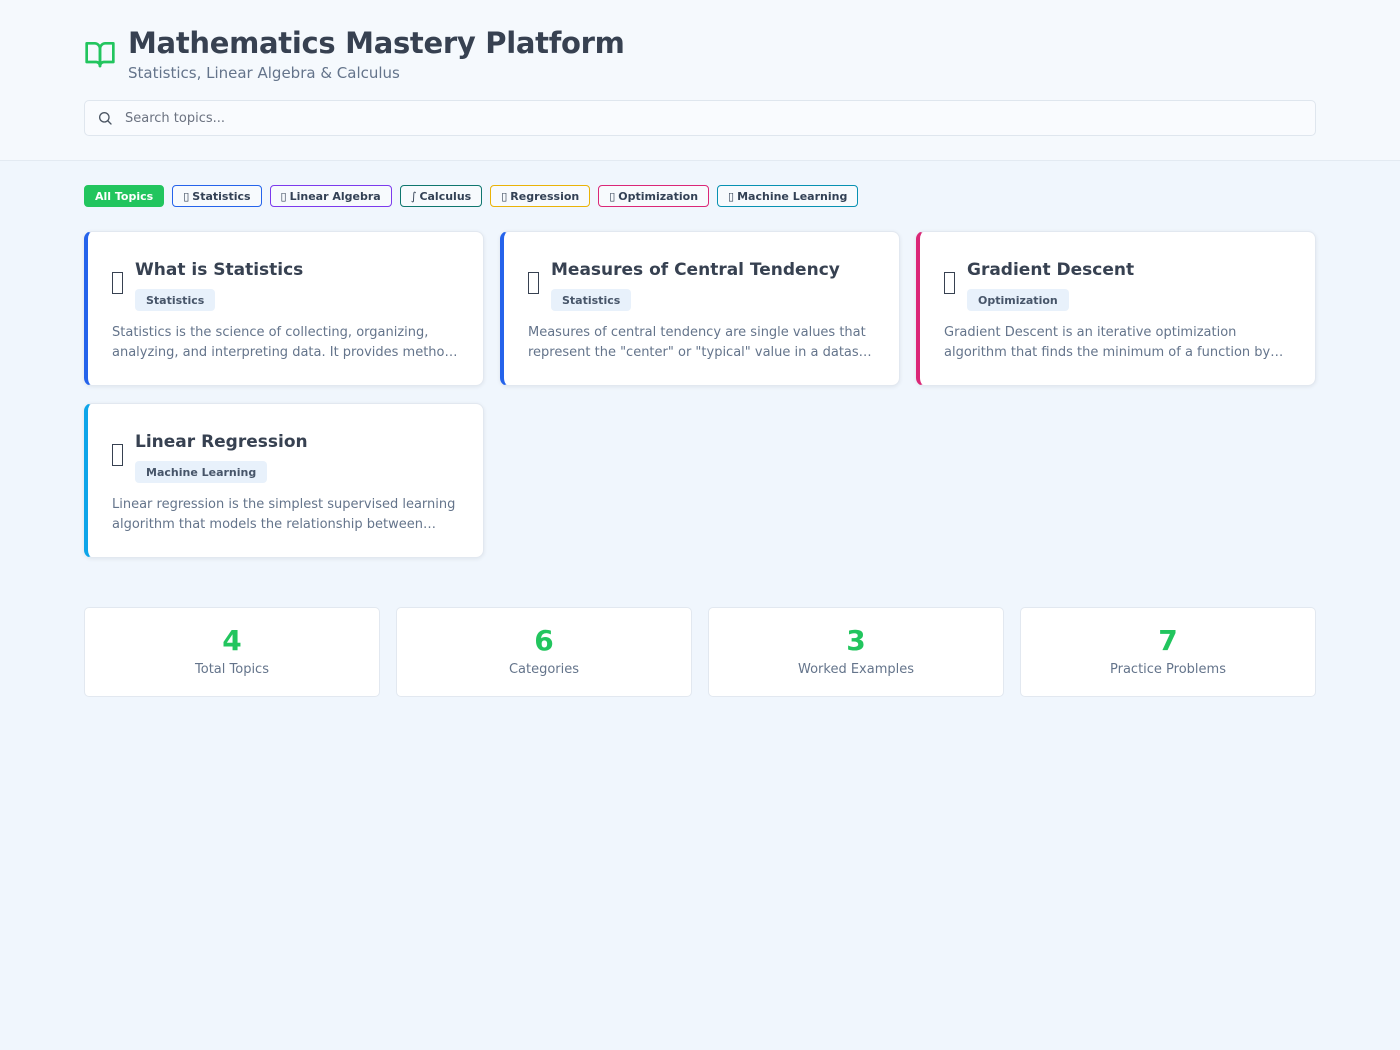  I want to click on search-bar, so click(700, 118).